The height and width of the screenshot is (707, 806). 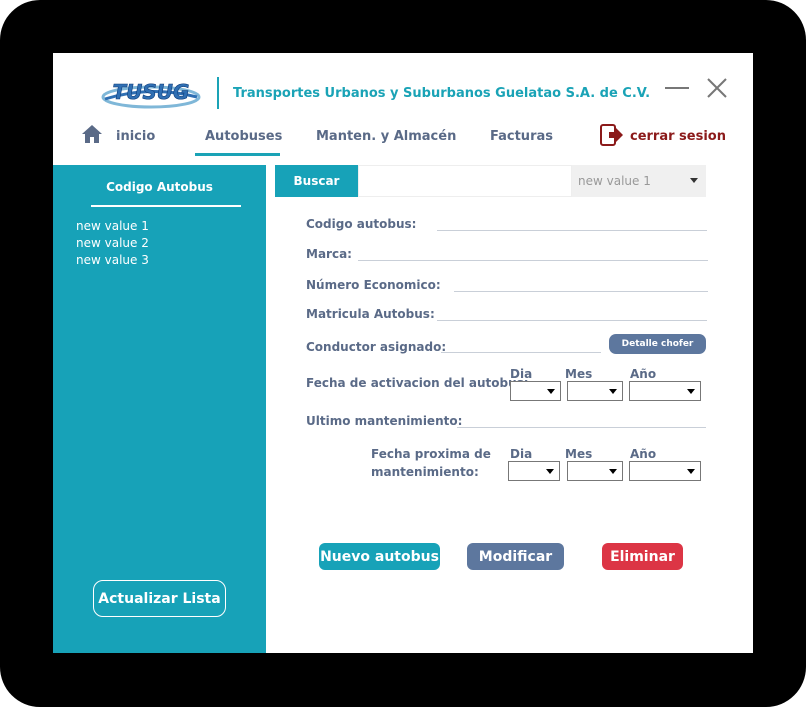 What do you see at coordinates (386, 136) in the screenshot?
I see `tab-mantenimiento: Manten. y Almacén` at bounding box center [386, 136].